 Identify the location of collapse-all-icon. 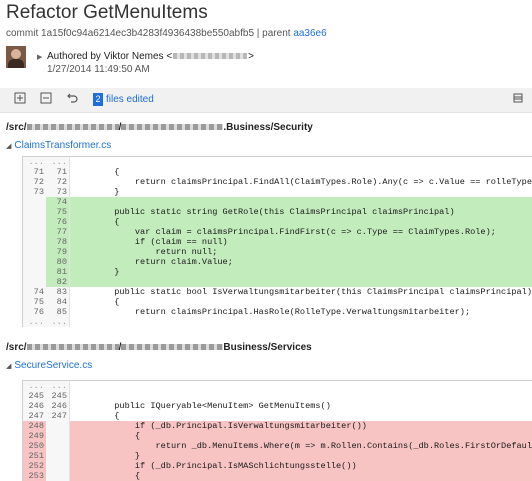
(46, 100).